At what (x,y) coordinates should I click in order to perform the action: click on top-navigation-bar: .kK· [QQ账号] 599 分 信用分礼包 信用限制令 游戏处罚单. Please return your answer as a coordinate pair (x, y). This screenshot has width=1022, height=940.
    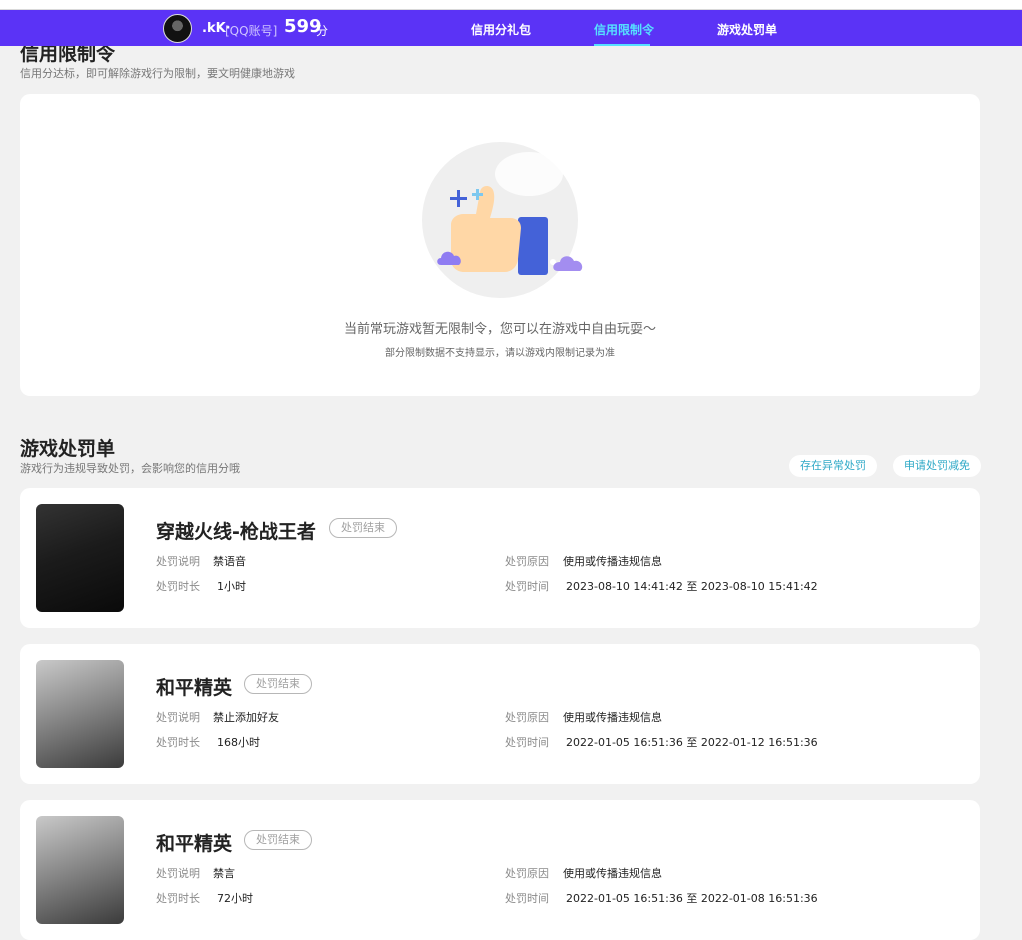
    Looking at the image, I should click on (511, 28).